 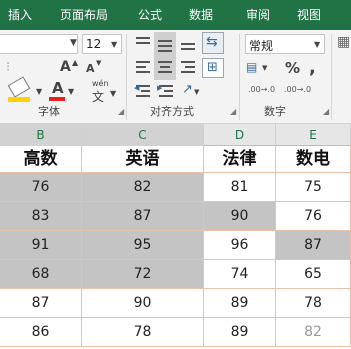 I want to click on styles-group-edge: ▦, so click(x=343, y=44).